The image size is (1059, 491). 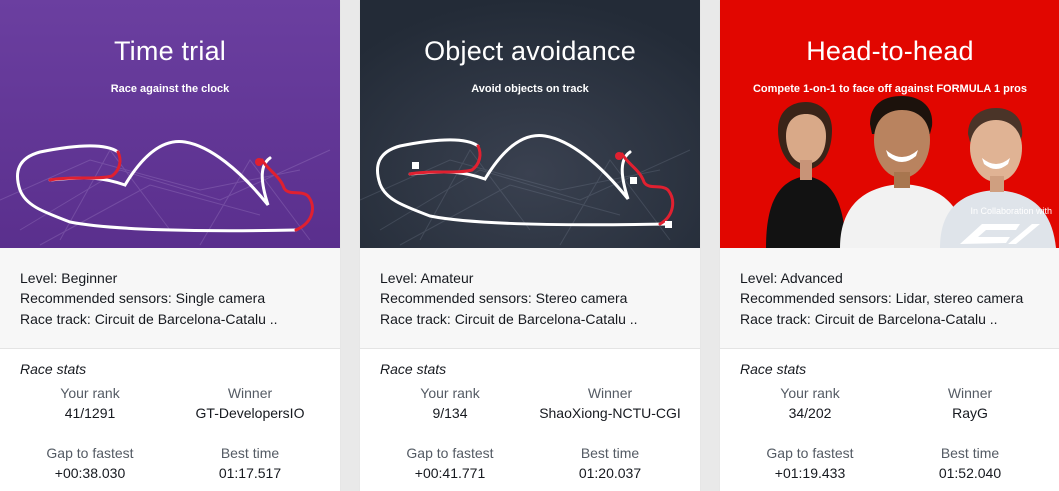 I want to click on card-title: Head-to-head, so click(x=890, y=51).